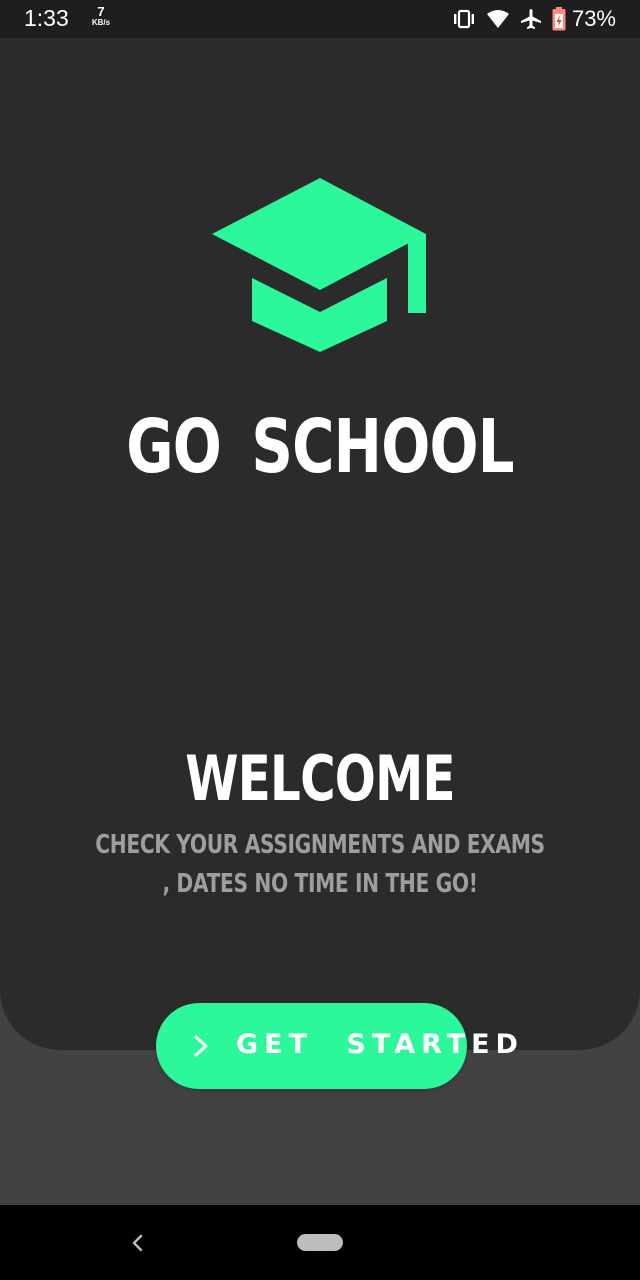 The image size is (640, 1280). Describe the element at coordinates (320, 19) in the screenshot. I see `status-bar: 1:33 7 KB/s 73%` at that location.